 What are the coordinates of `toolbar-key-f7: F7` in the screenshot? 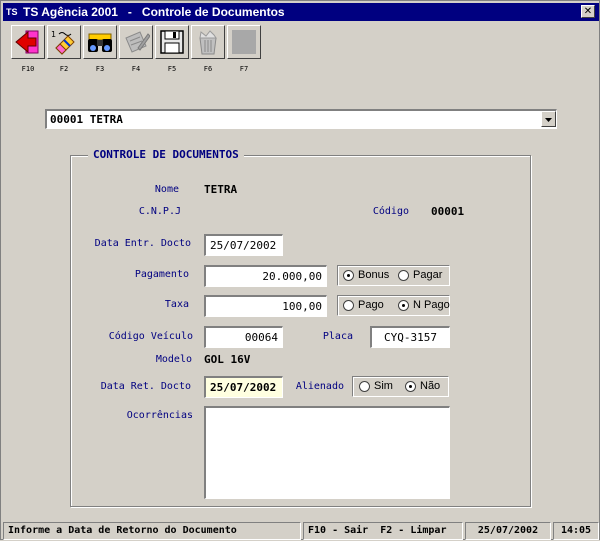 It's located at (244, 69).